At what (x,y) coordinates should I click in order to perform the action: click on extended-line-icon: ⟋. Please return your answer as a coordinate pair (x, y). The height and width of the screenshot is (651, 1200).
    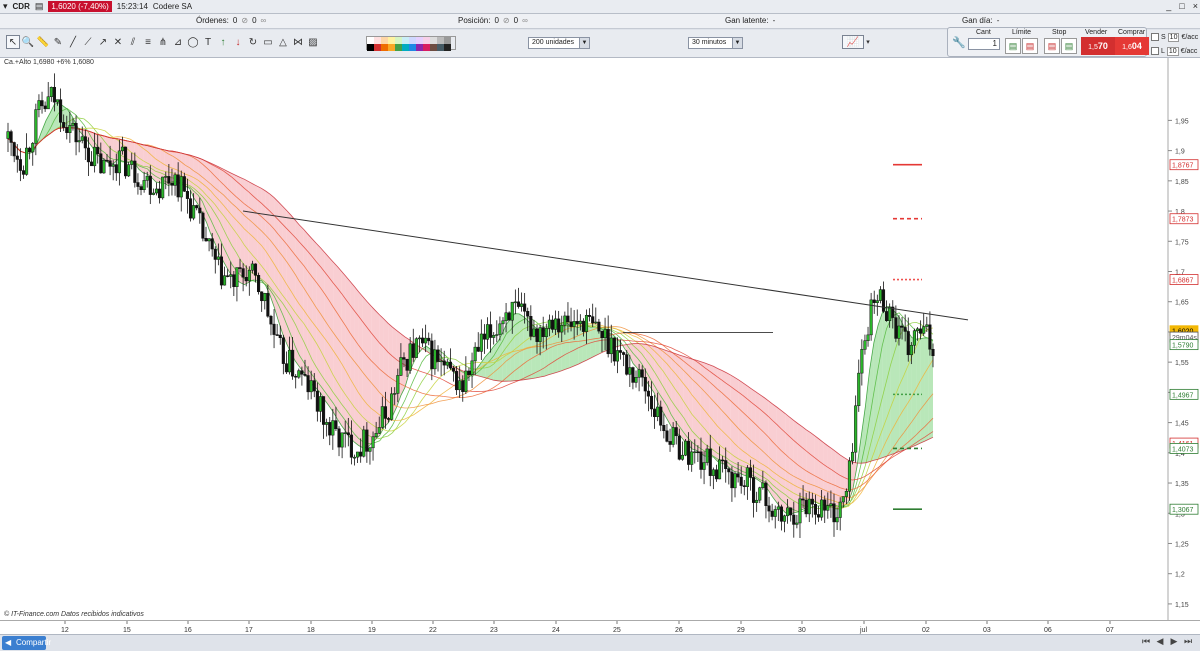
    Looking at the image, I should click on (88, 42).